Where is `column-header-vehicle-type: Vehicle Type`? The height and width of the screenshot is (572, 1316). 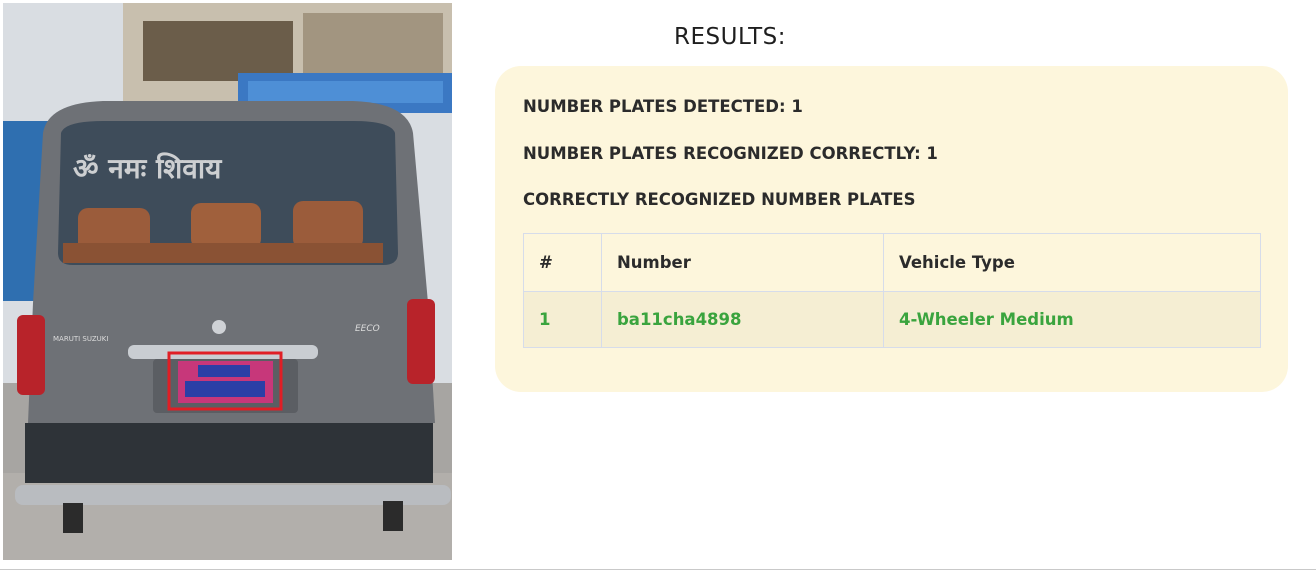
column-header-vehicle-type: Vehicle Type is located at coordinates (1072, 262).